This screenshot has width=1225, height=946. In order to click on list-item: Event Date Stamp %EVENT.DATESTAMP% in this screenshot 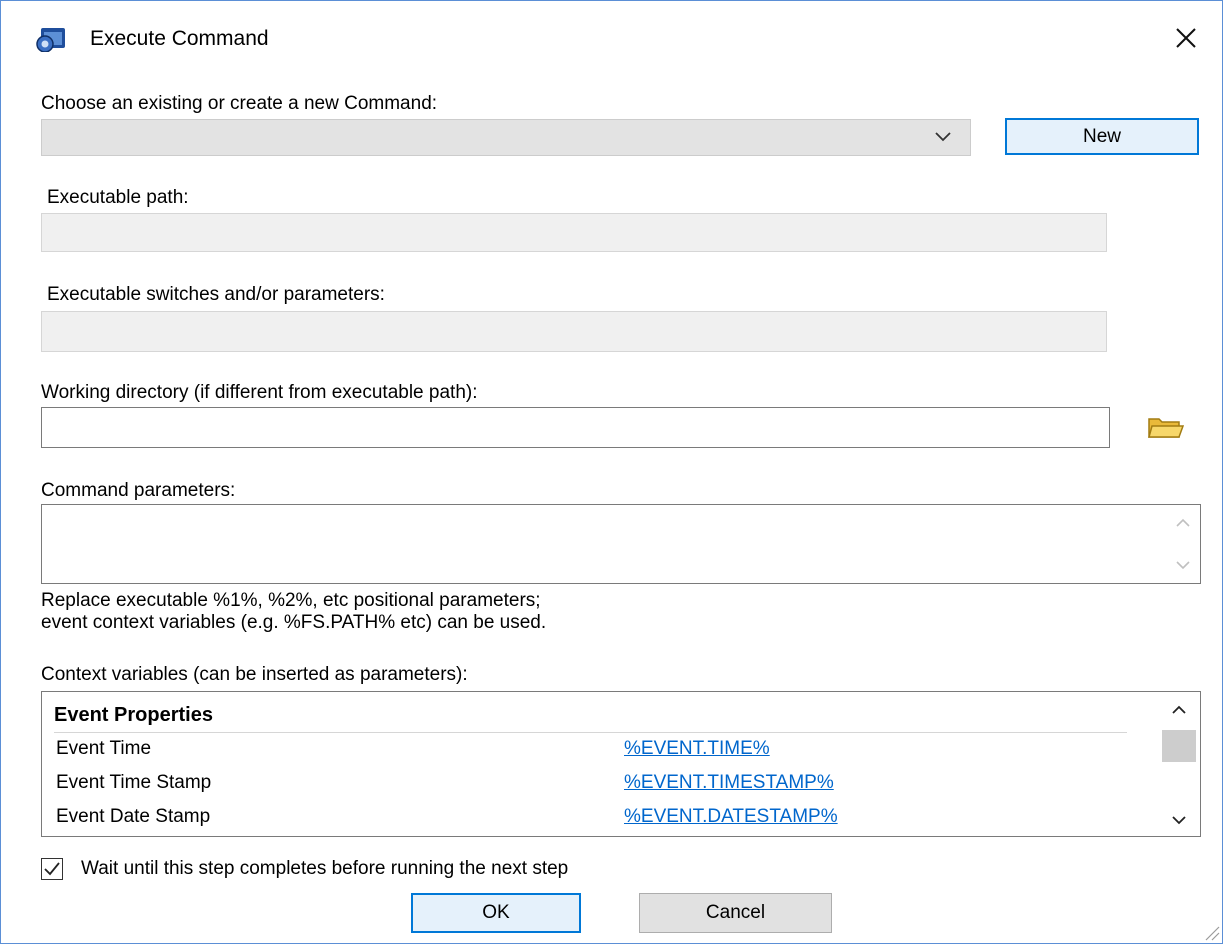, I will do `click(590, 819)`.